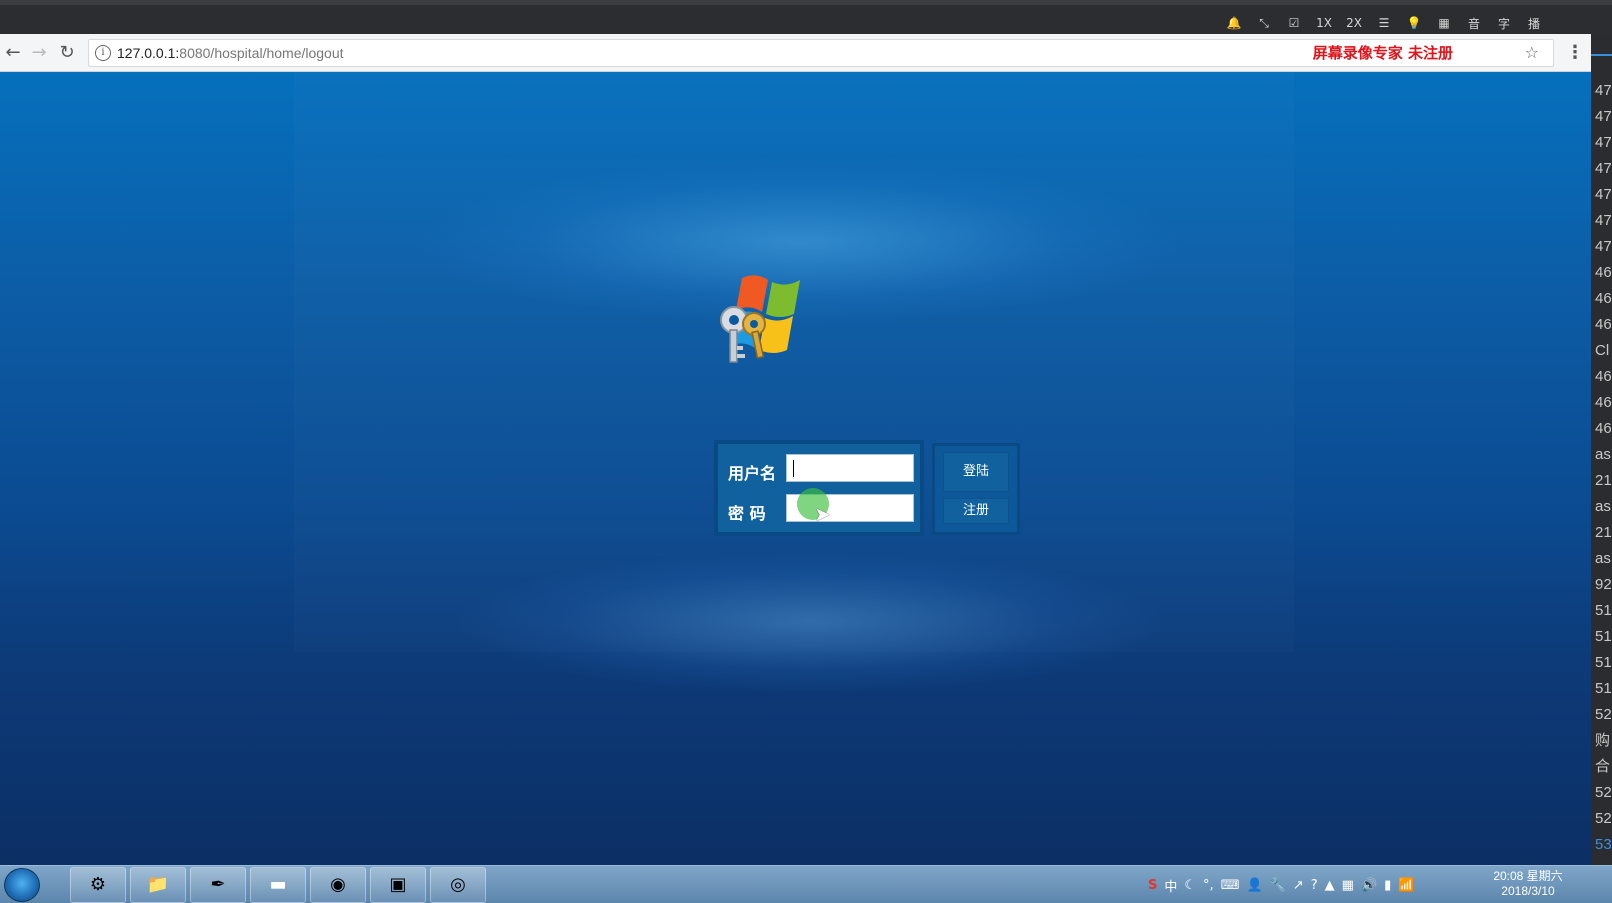 The image size is (1612, 903). Describe the element at coordinates (1230, 885) in the screenshot. I see `keyboard-icon: ⌨` at that location.